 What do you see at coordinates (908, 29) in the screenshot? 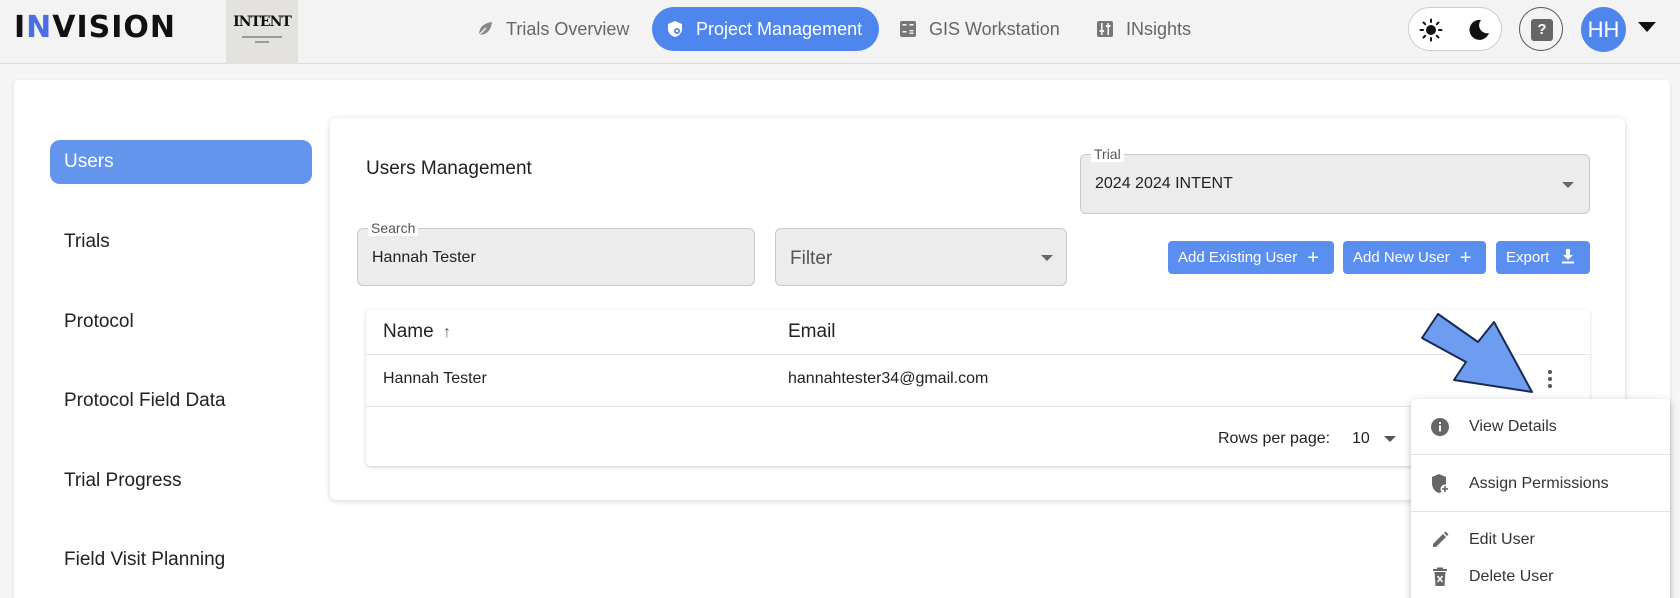
I see `calculator-icon` at bounding box center [908, 29].